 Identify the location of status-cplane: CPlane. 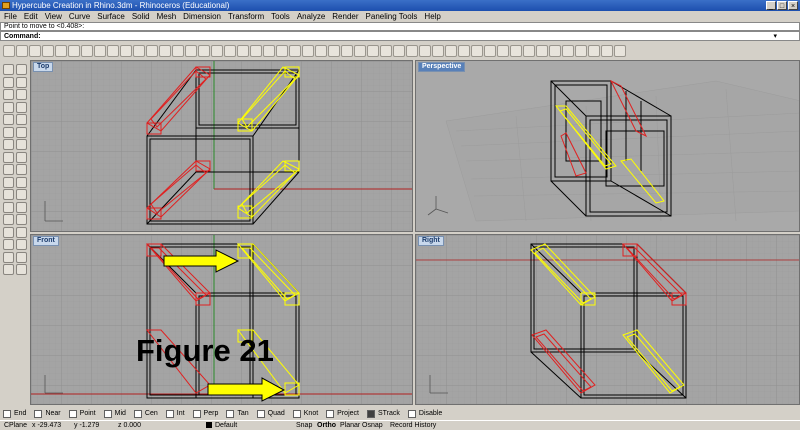
(15, 426).